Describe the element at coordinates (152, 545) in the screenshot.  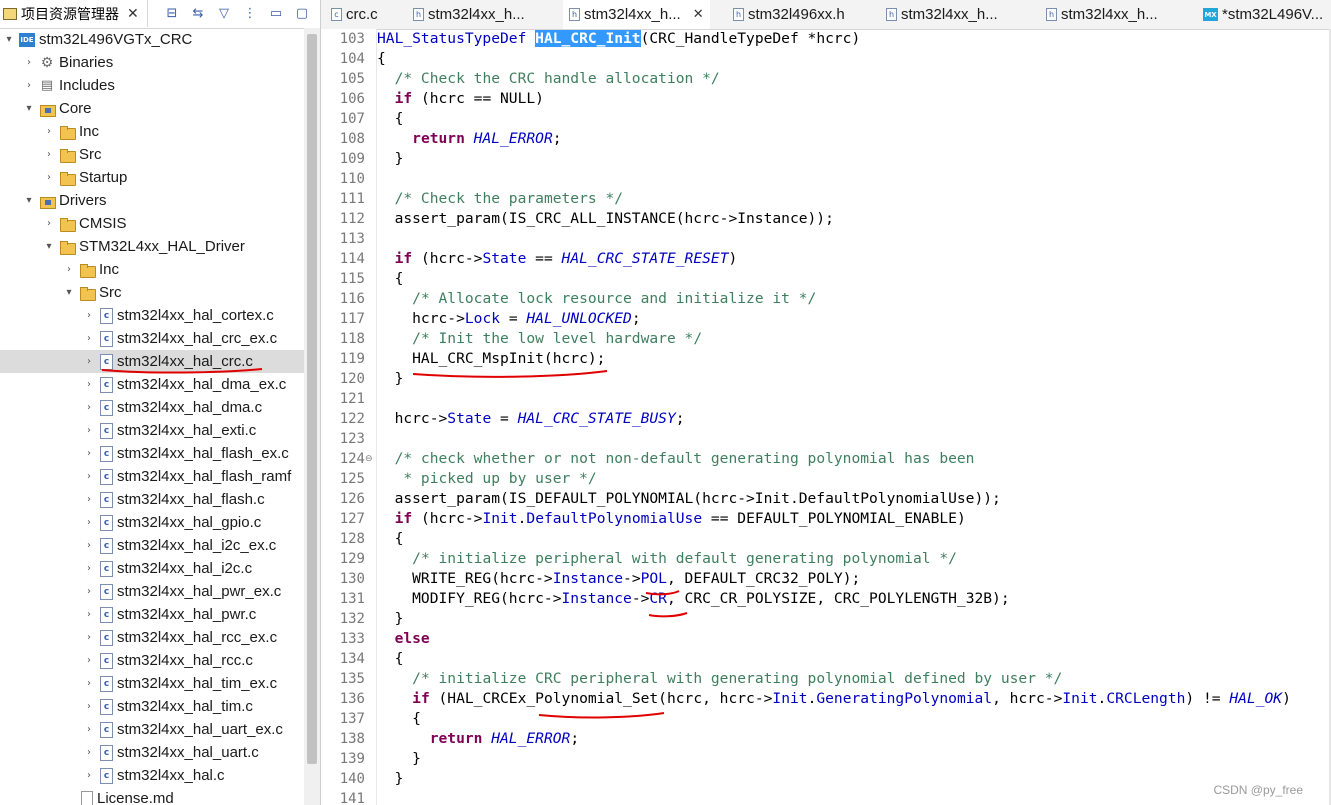
I see `tree-file-item: › c stm32l4xx_hal_i2c_ex.c` at that location.